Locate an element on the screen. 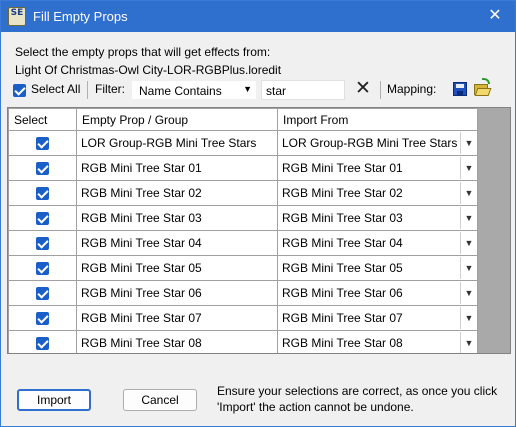 The width and height of the screenshot is (516, 427). column-header-empty-prop: Empty Prop / Group is located at coordinates (177, 119).